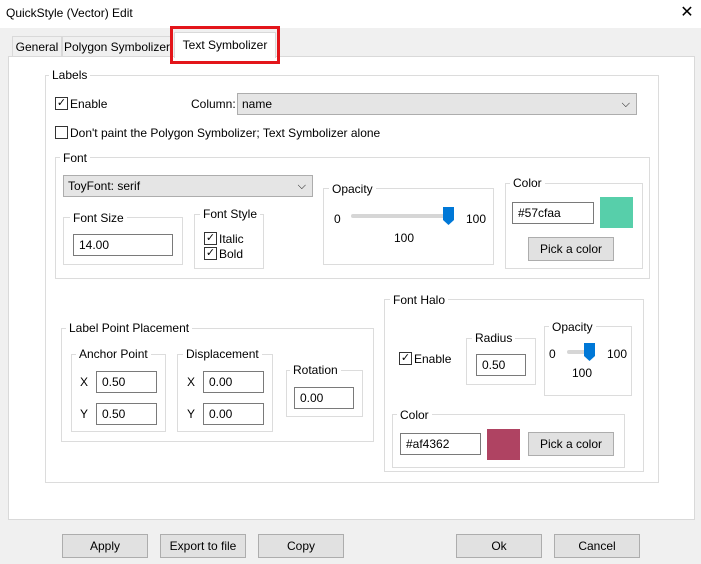 Image resolution: width=701 pixels, height=564 pixels. What do you see at coordinates (188, 186) in the screenshot?
I see `font-select: ToyFont: serif ⌵` at bounding box center [188, 186].